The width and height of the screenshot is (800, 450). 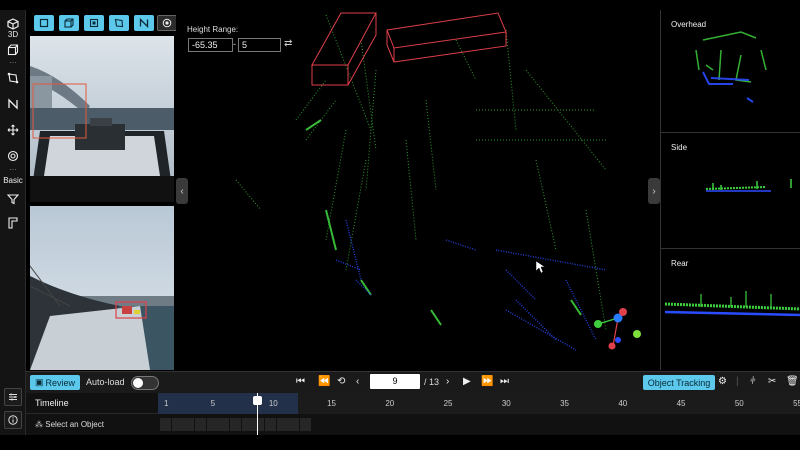 What do you see at coordinates (448, 403) in the screenshot?
I see `timeline-tick-label: 25` at bounding box center [448, 403].